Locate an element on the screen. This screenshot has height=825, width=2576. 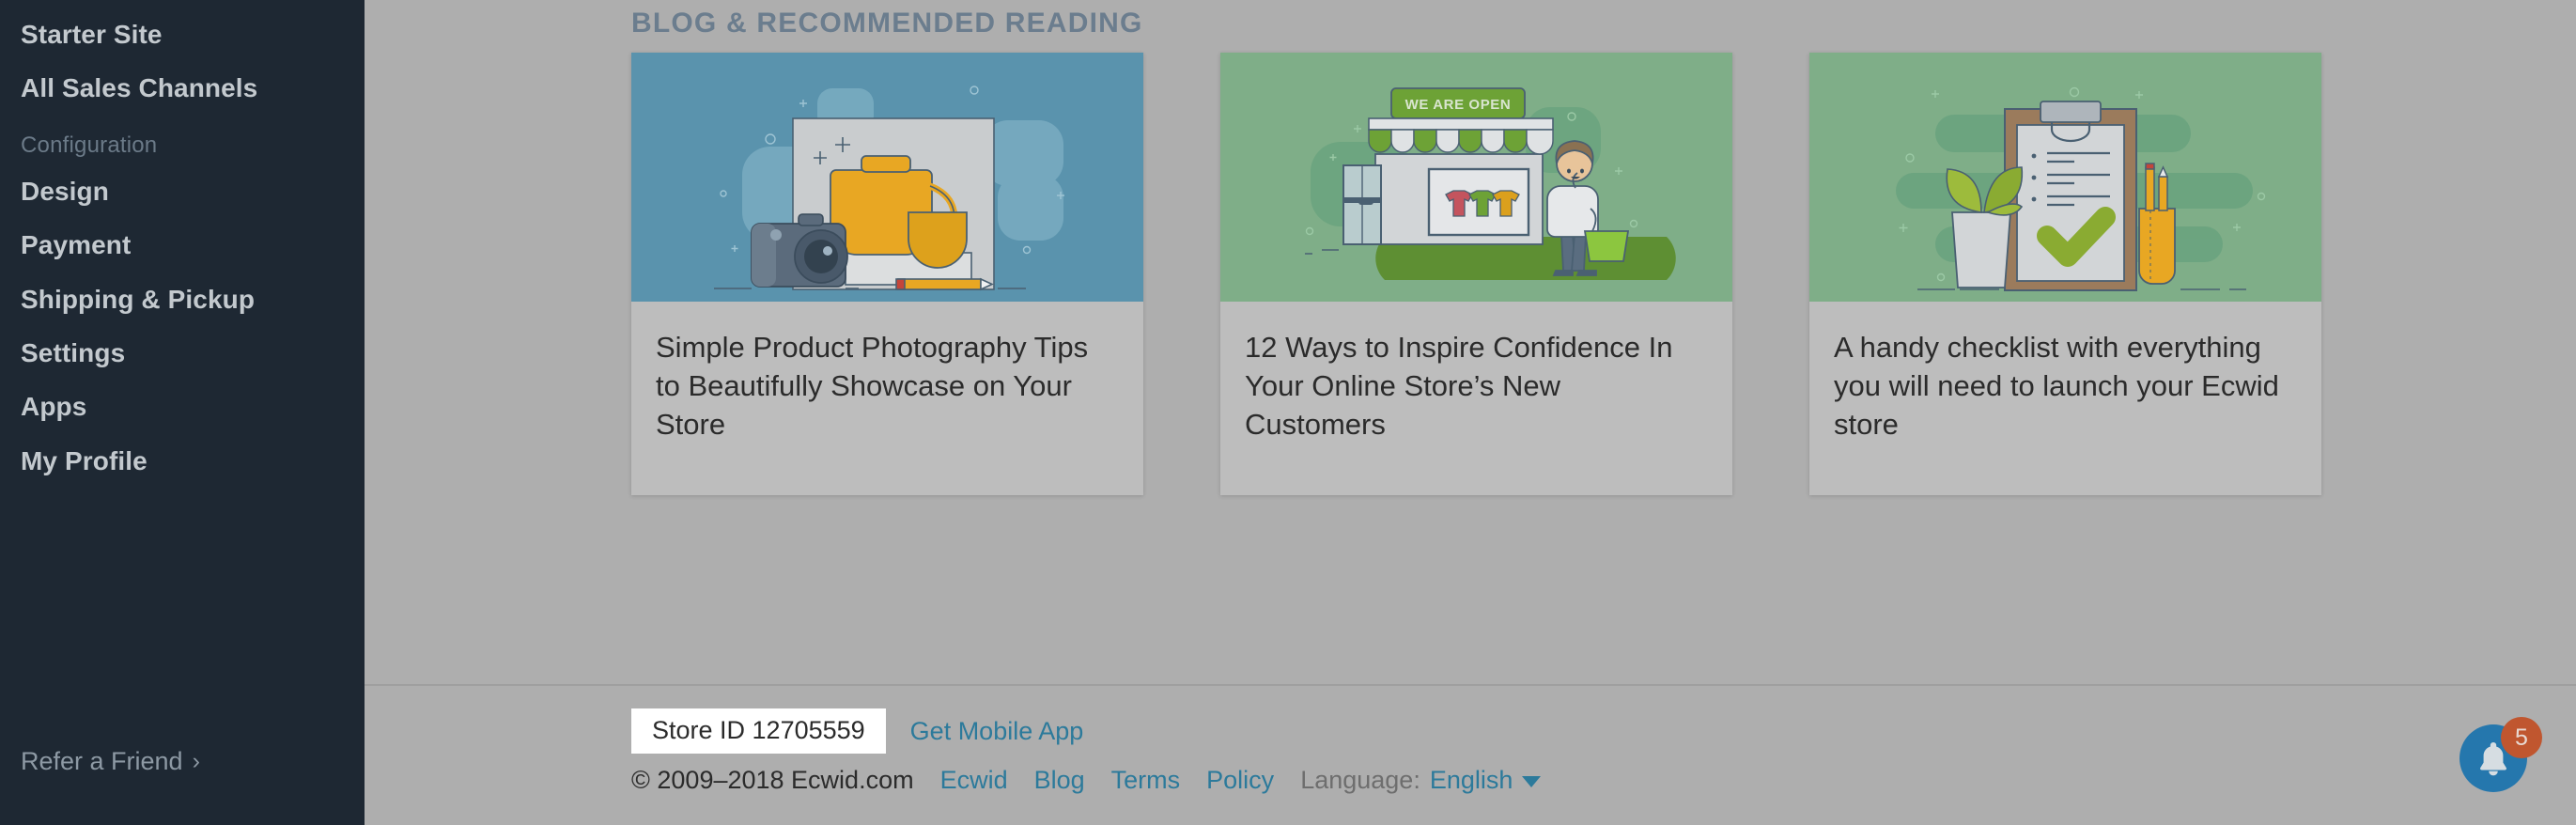
footer-row-top: Store ID 12705559 Get Mobile App is located at coordinates (1603, 731).